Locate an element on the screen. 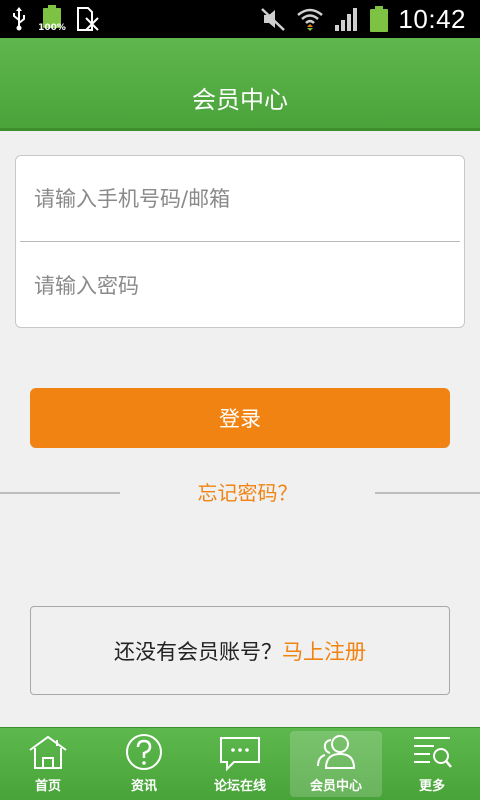 This screenshot has width=480, height=800. users-icon is located at coordinates (336, 752).